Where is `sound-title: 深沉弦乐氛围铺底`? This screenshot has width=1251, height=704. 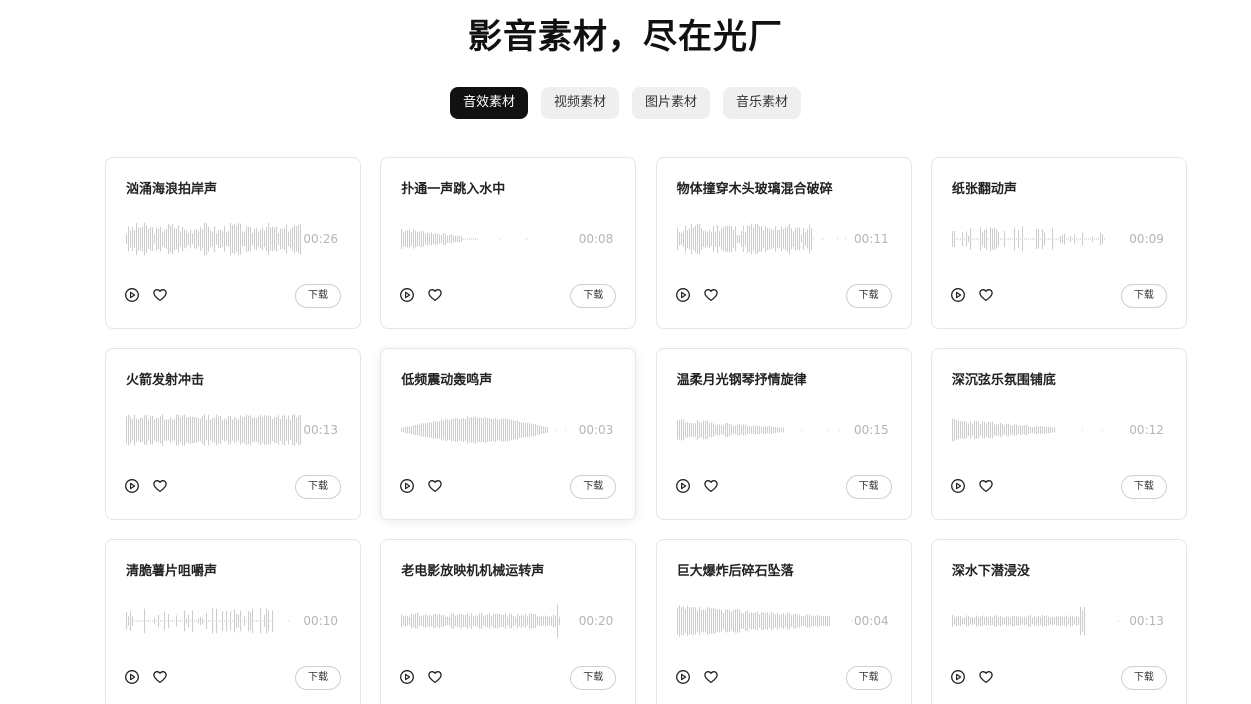
sound-title: 深沉弦乐氛围铺底 is located at coordinates (1003, 380).